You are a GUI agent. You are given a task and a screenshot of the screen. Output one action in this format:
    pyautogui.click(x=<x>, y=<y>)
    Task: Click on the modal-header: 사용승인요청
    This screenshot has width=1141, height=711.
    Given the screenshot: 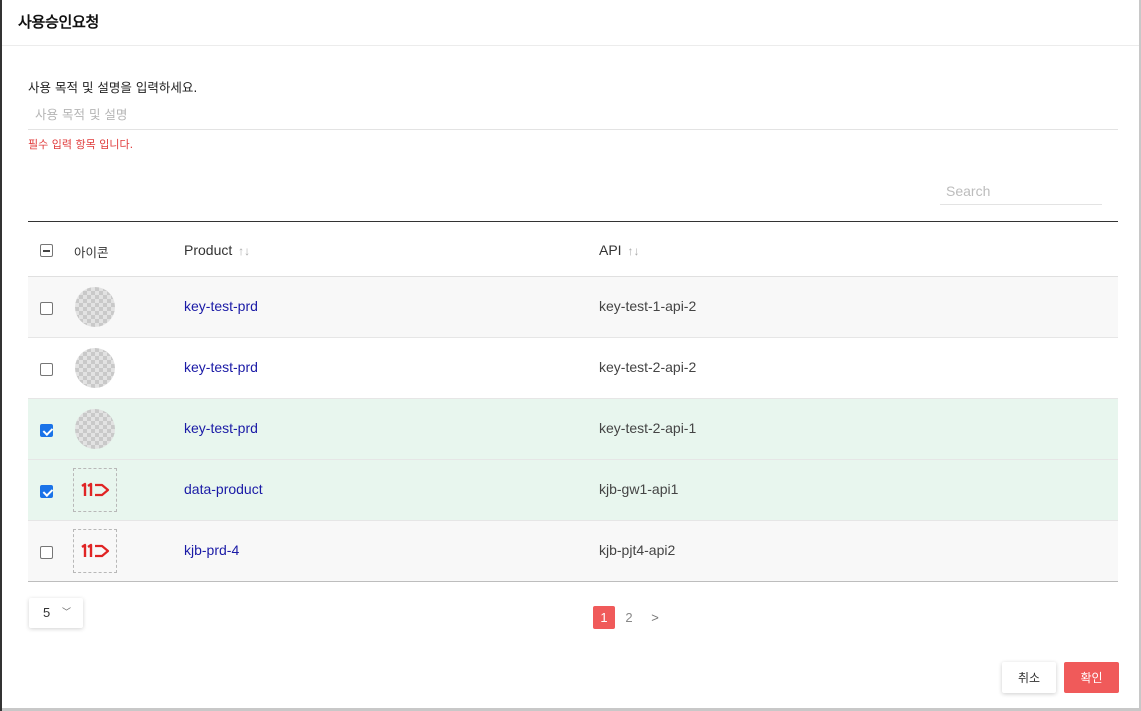 What is the action you would take?
    pyautogui.click(x=571, y=23)
    